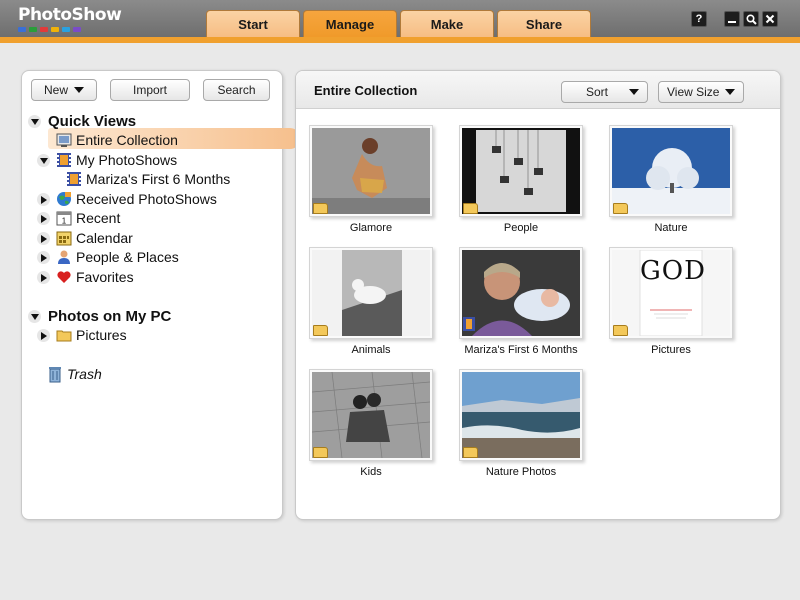  I want to click on import-button: Import, so click(150, 90).